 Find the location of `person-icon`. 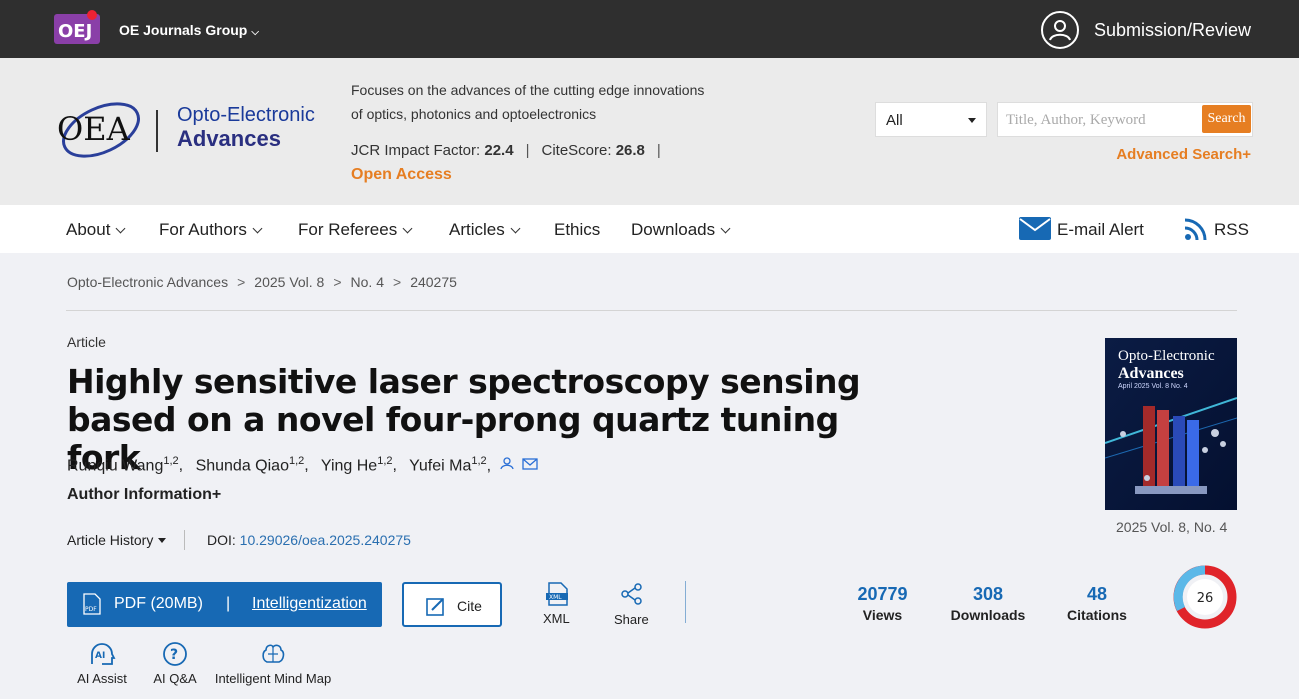

person-icon is located at coordinates (506, 463).